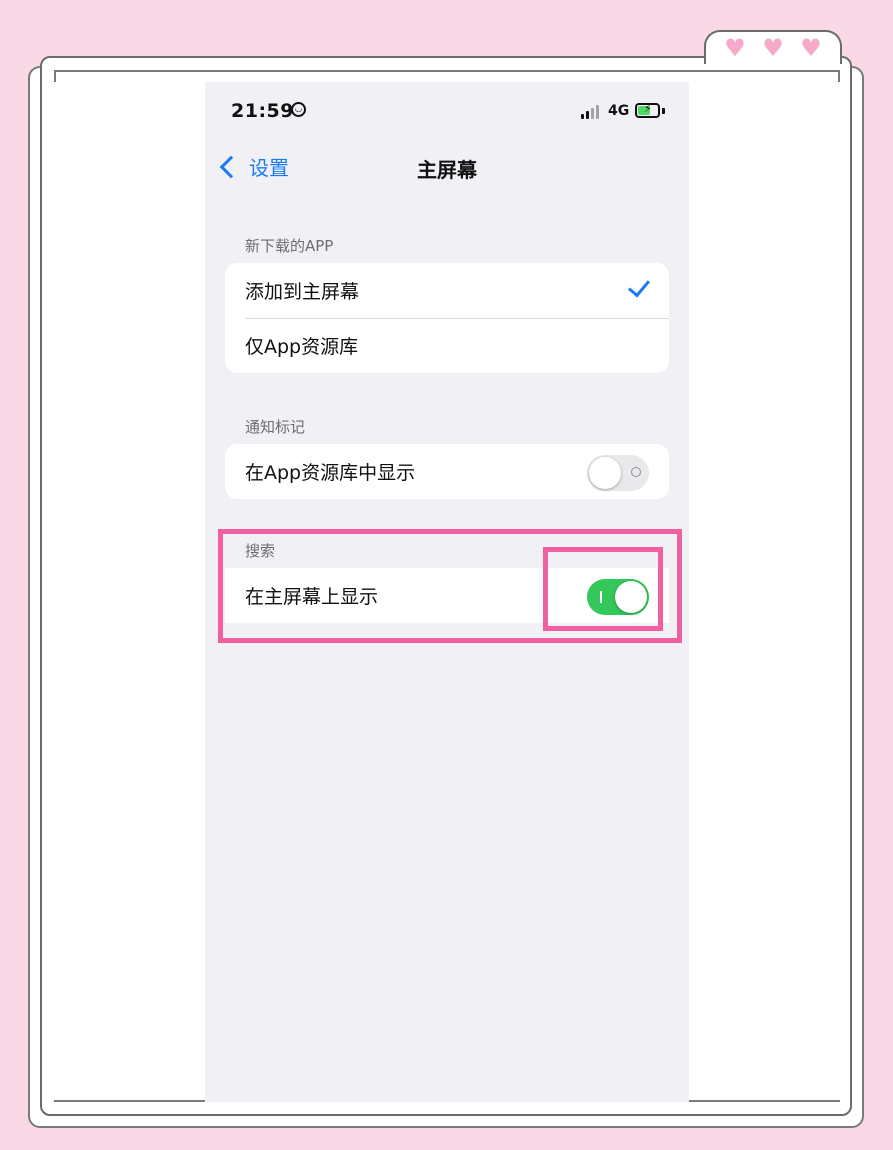  Describe the element at coordinates (447, 76) in the screenshot. I see `frame-inner-line` at that location.